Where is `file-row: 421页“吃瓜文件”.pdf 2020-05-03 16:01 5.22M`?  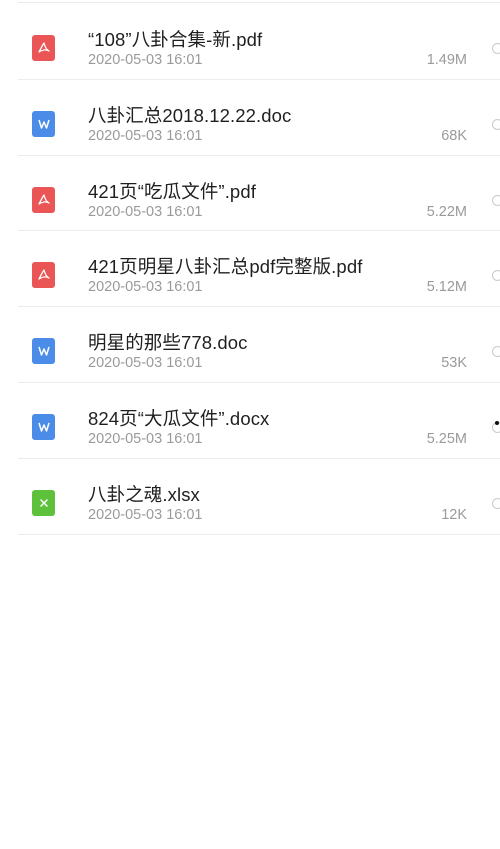 file-row: 421页“吃瓜文件”.pdf 2020-05-03 16:01 5.22M is located at coordinates (250, 194).